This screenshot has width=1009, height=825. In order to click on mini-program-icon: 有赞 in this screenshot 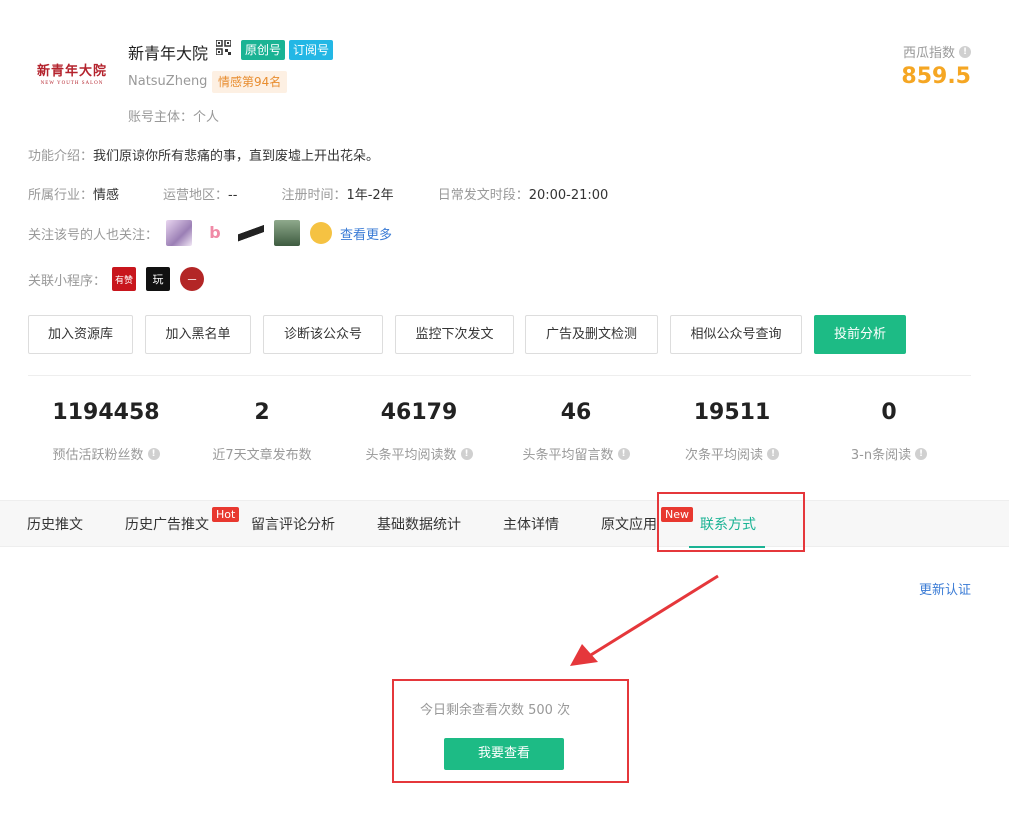, I will do `click(124, 279)`.